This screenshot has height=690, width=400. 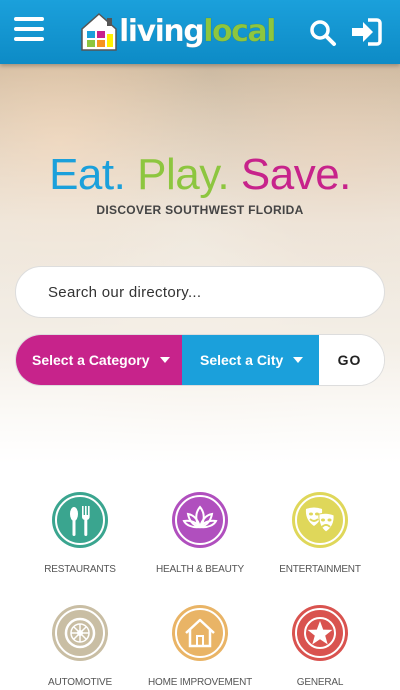 I want to click on logo-local: local, so click(x=240, y=31).